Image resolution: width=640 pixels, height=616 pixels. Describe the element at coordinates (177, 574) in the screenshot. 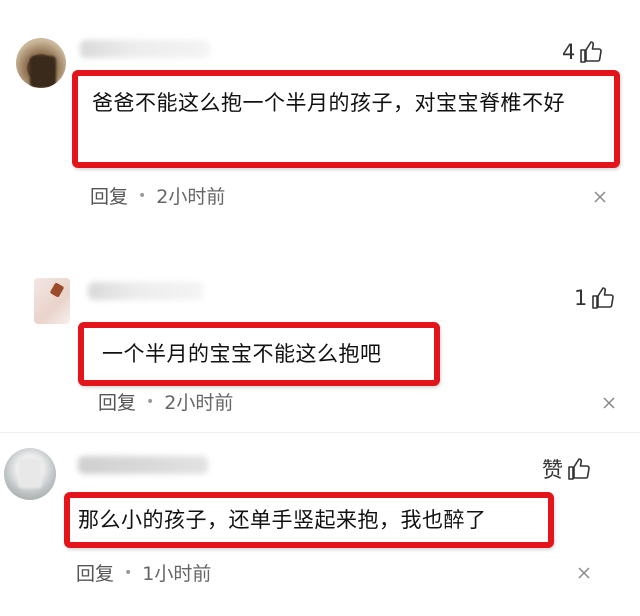

I see `timestamp: 1小时前` at that location.